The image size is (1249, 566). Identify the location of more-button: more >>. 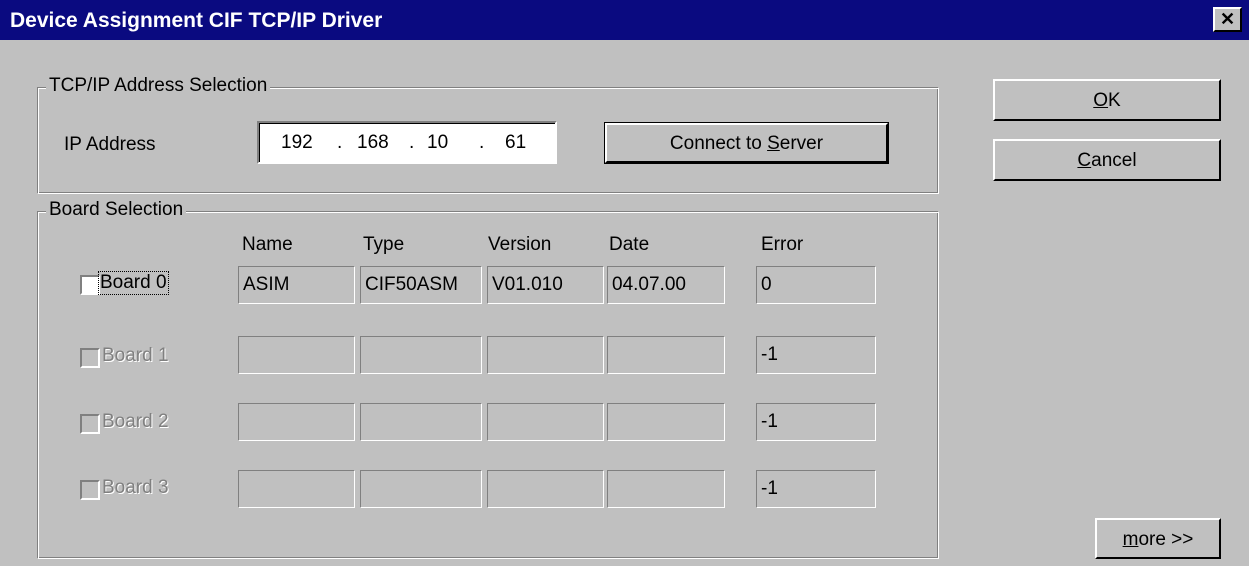
(1158, 538).